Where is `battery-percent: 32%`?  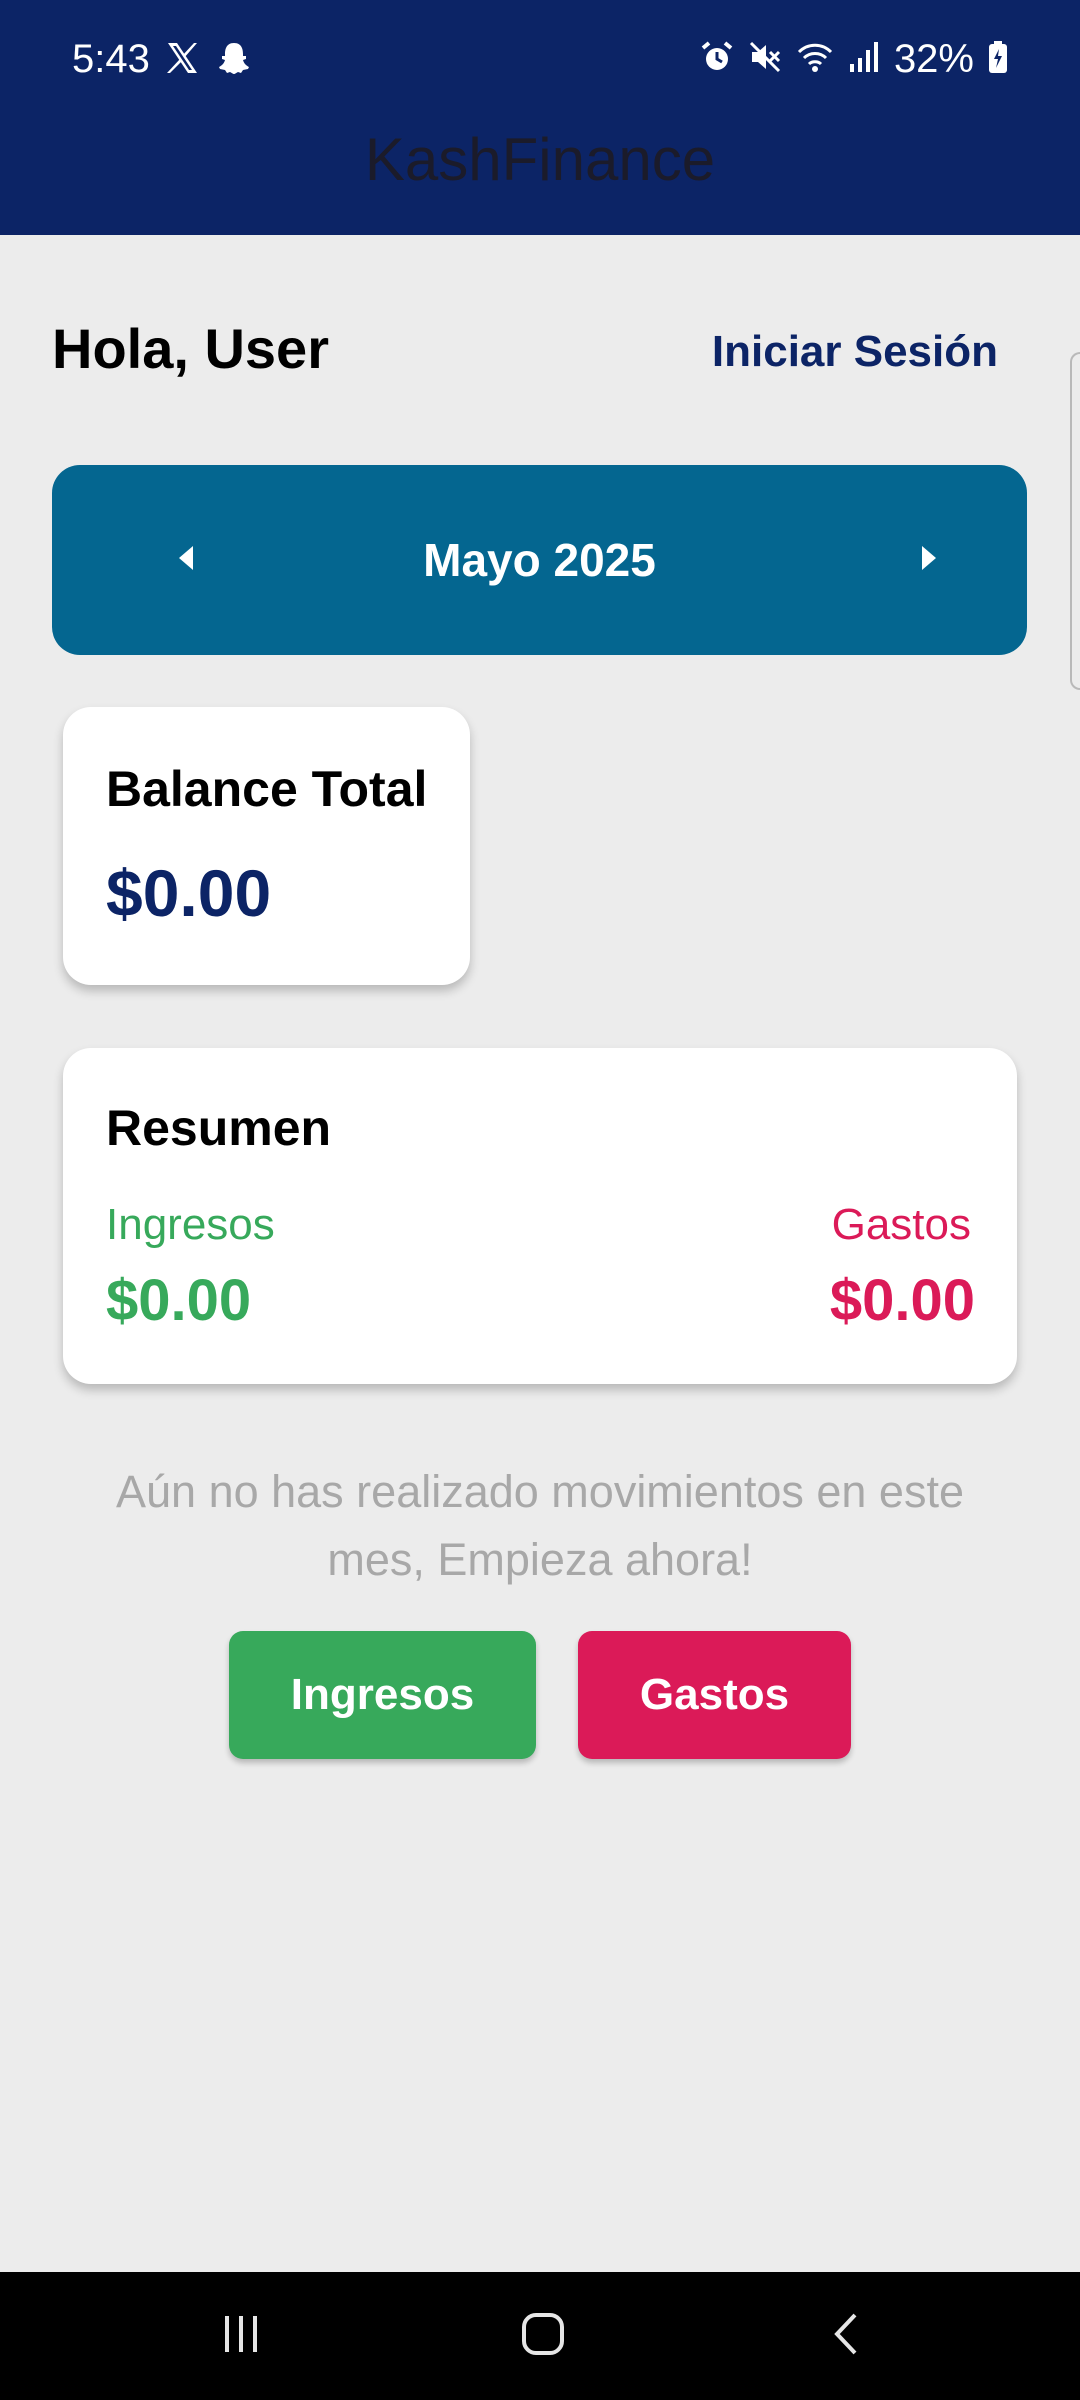
battery-percent: 32% is located at coordinates (933, 59).